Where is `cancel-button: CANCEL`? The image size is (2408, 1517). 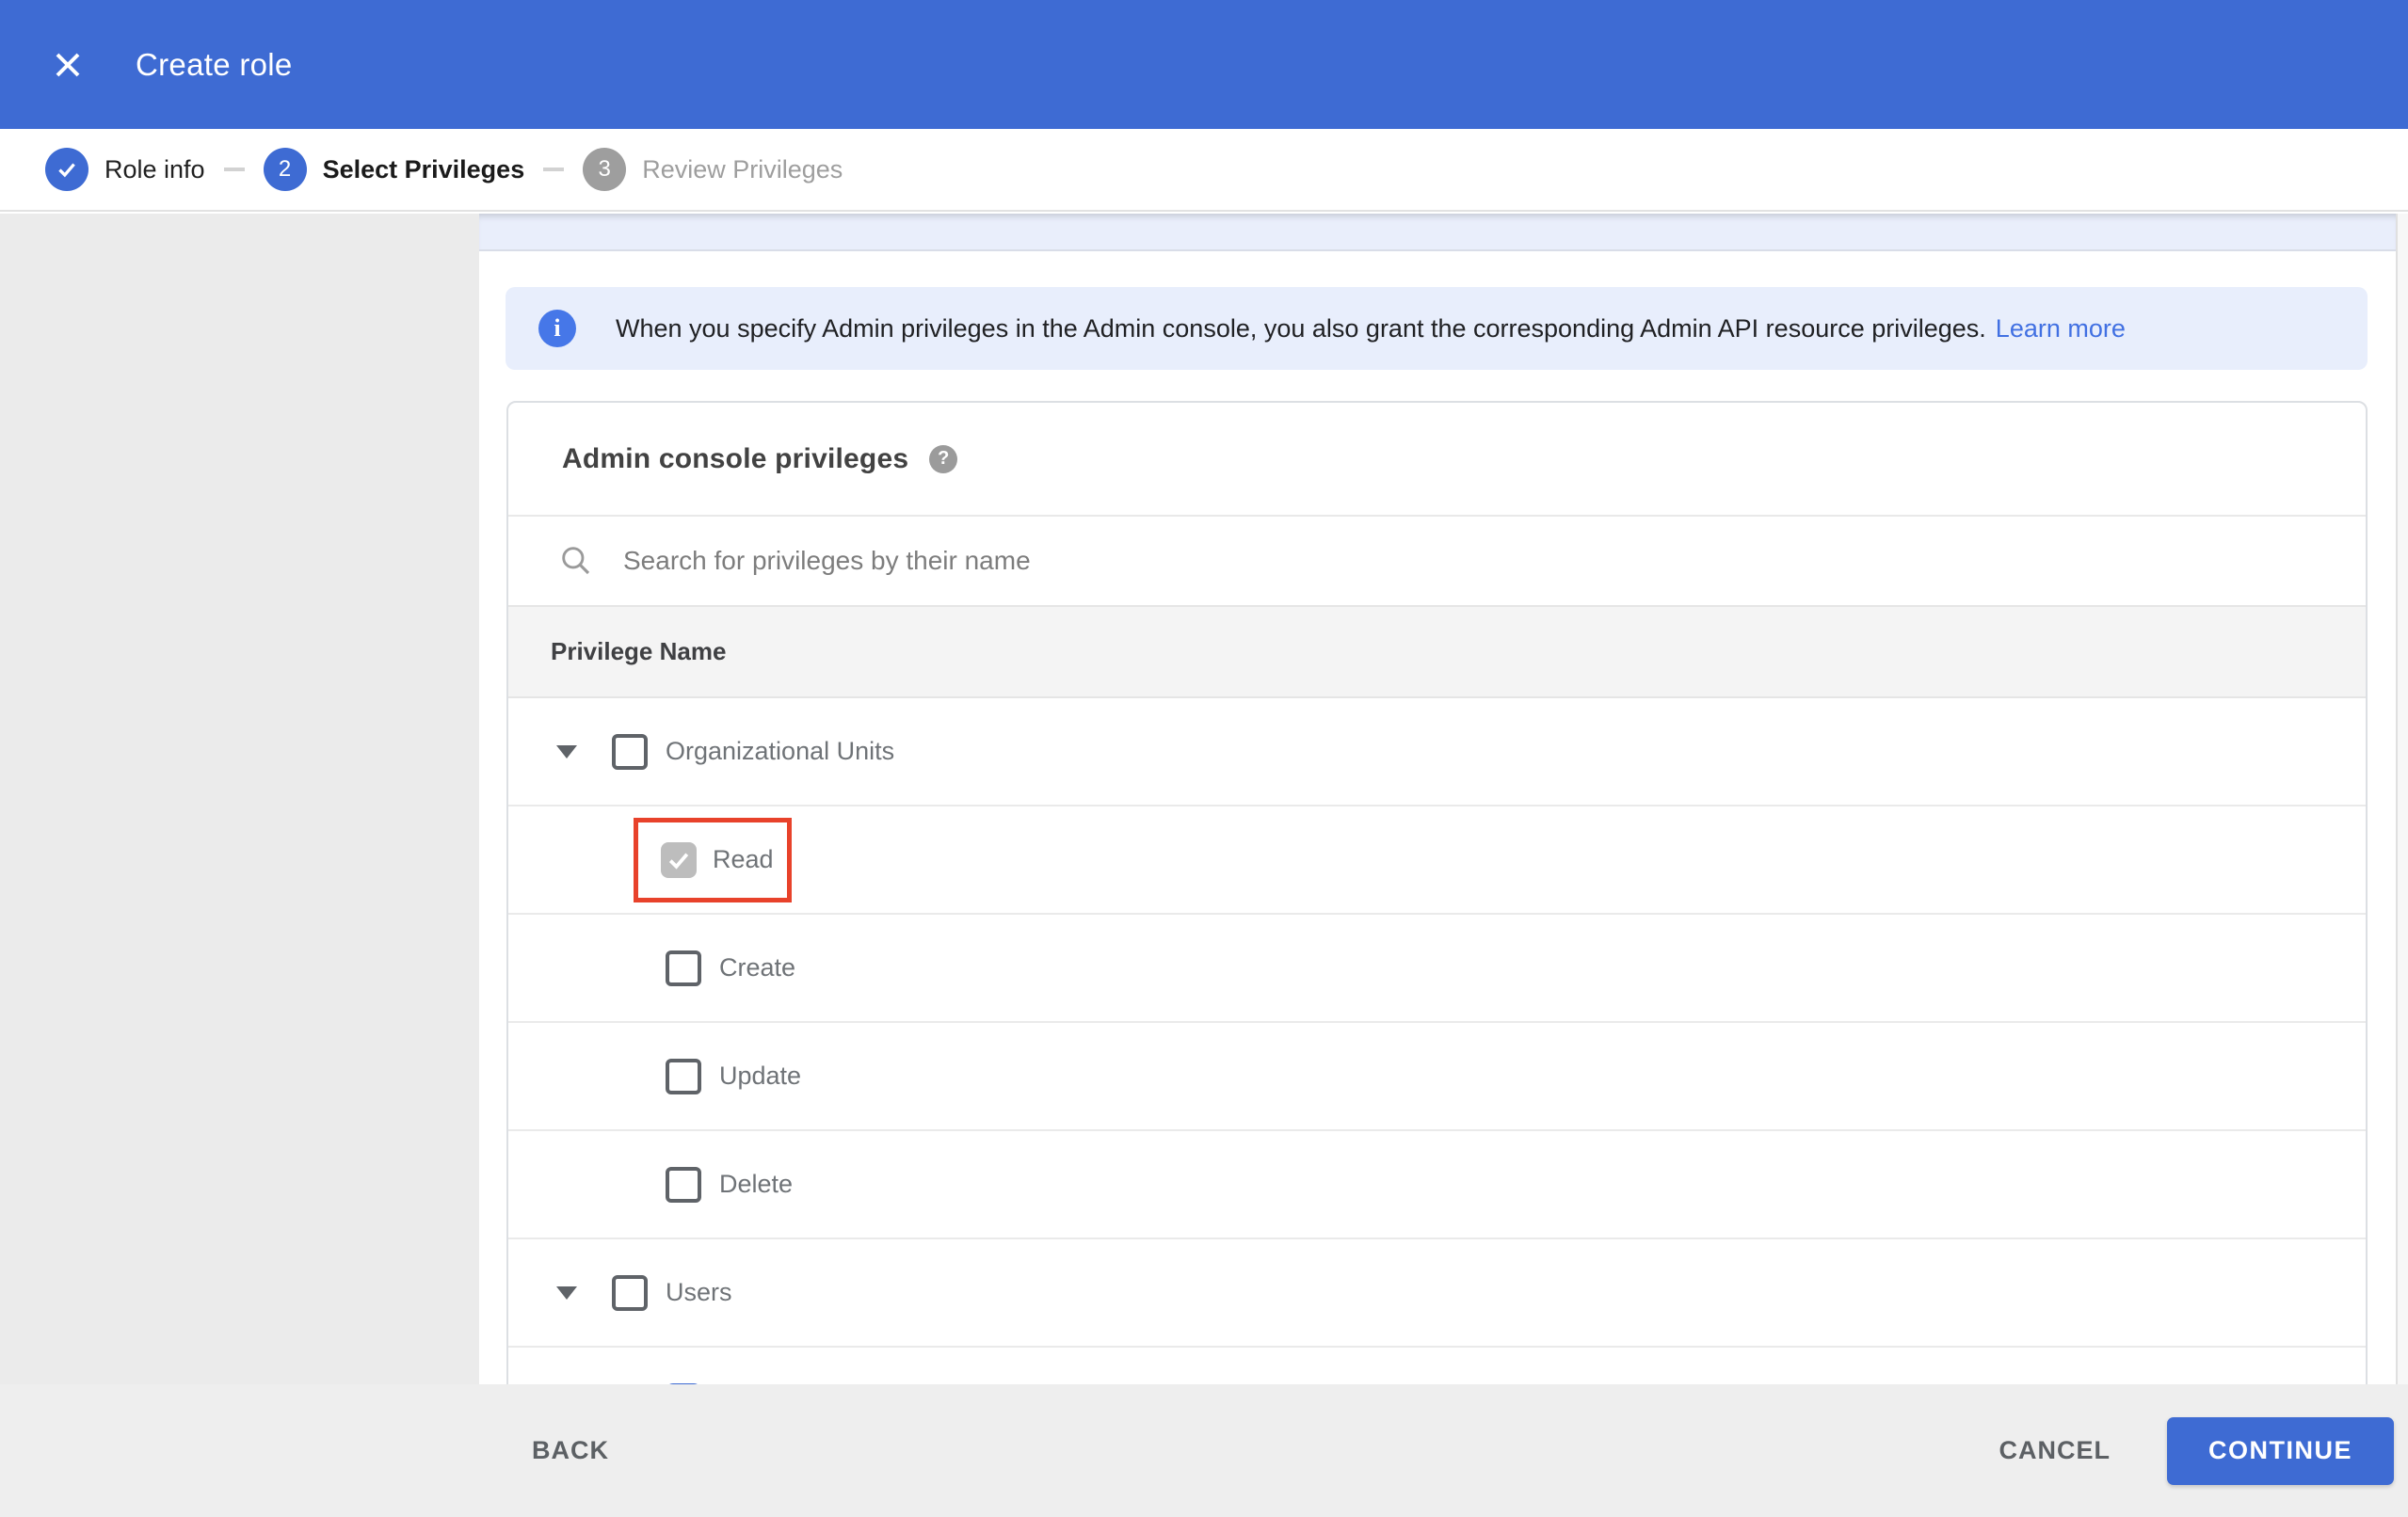
cancel-button: CANCEL is located at coordinates (2056, 1450).